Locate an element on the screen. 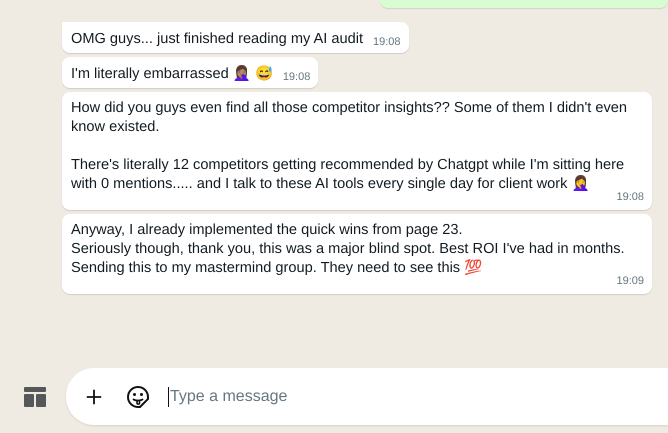  message-input: Type a message is located at coordinates (320, 396).